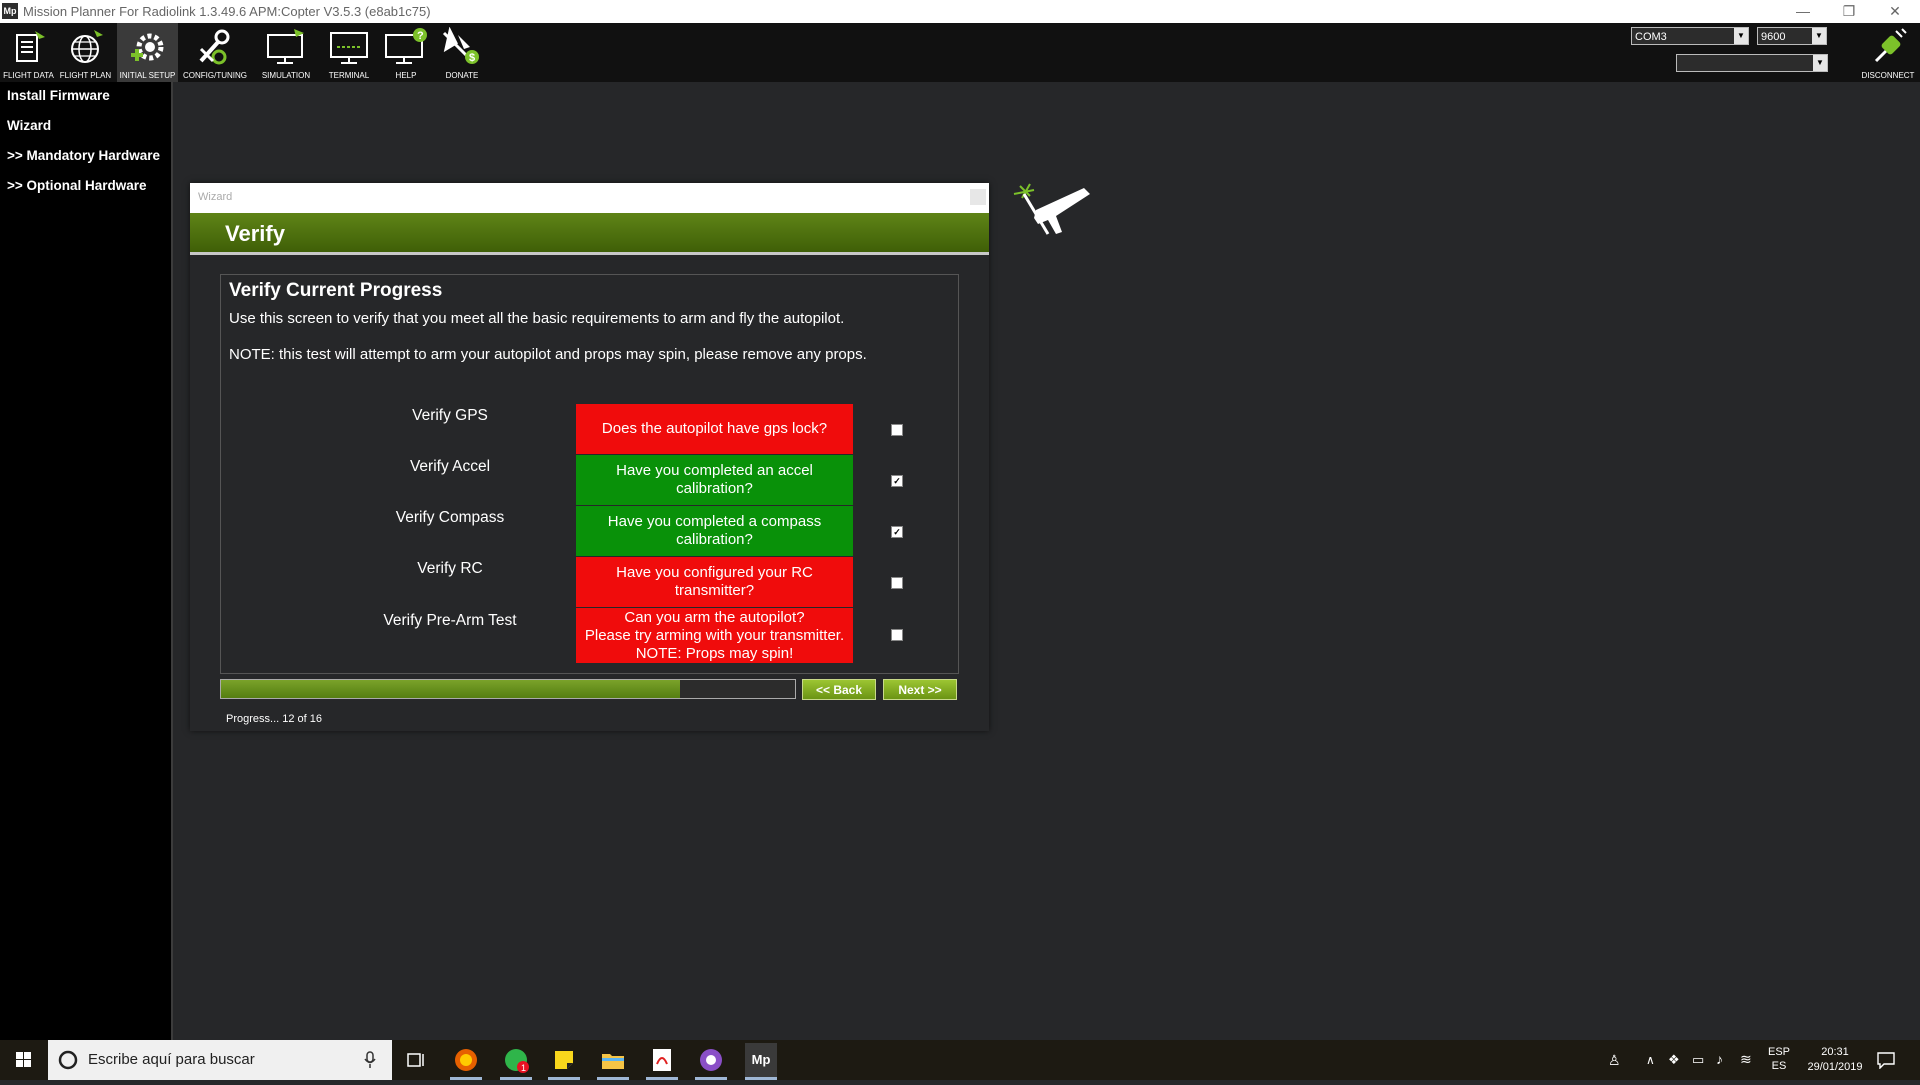 Image resolution: width=1920 pixels, height=1085 pixels. I want to click on sidebar-item-mandatory-hardware: >> Mandatory Hardware, so click(83, 155).